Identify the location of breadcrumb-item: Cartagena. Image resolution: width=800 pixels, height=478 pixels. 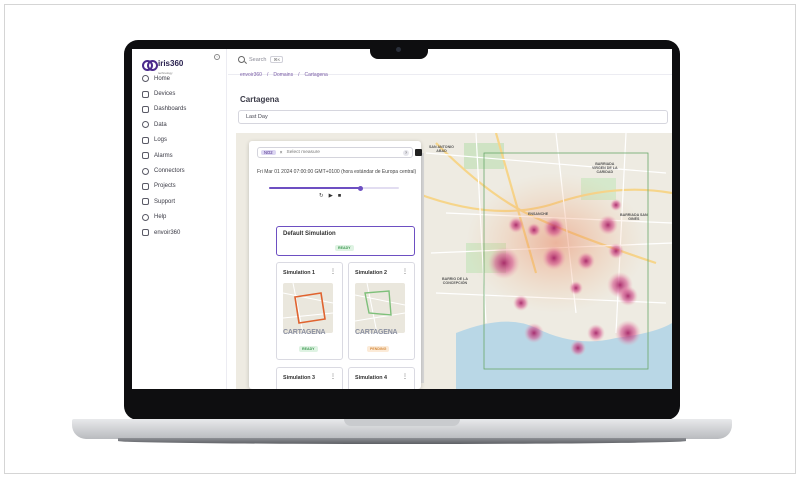
(316, 75).